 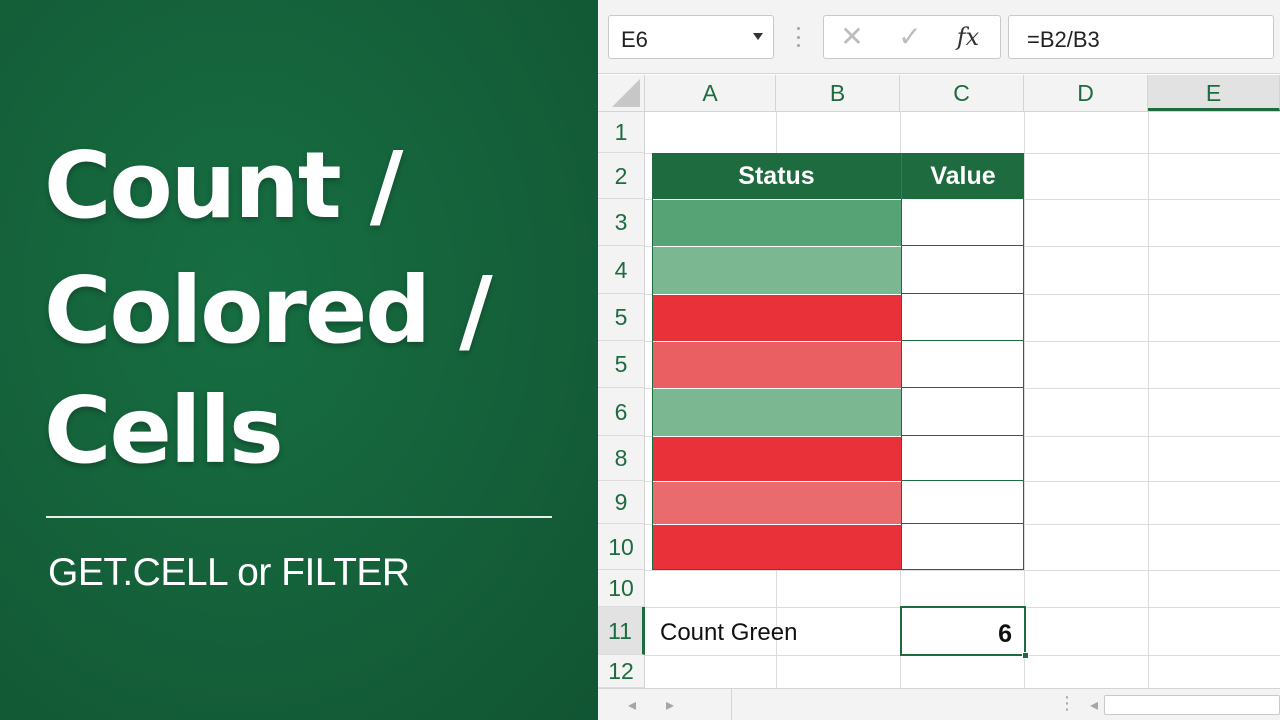 I want to click on scroll-grip-icon: ⋮, so click(x=1067, y=703).